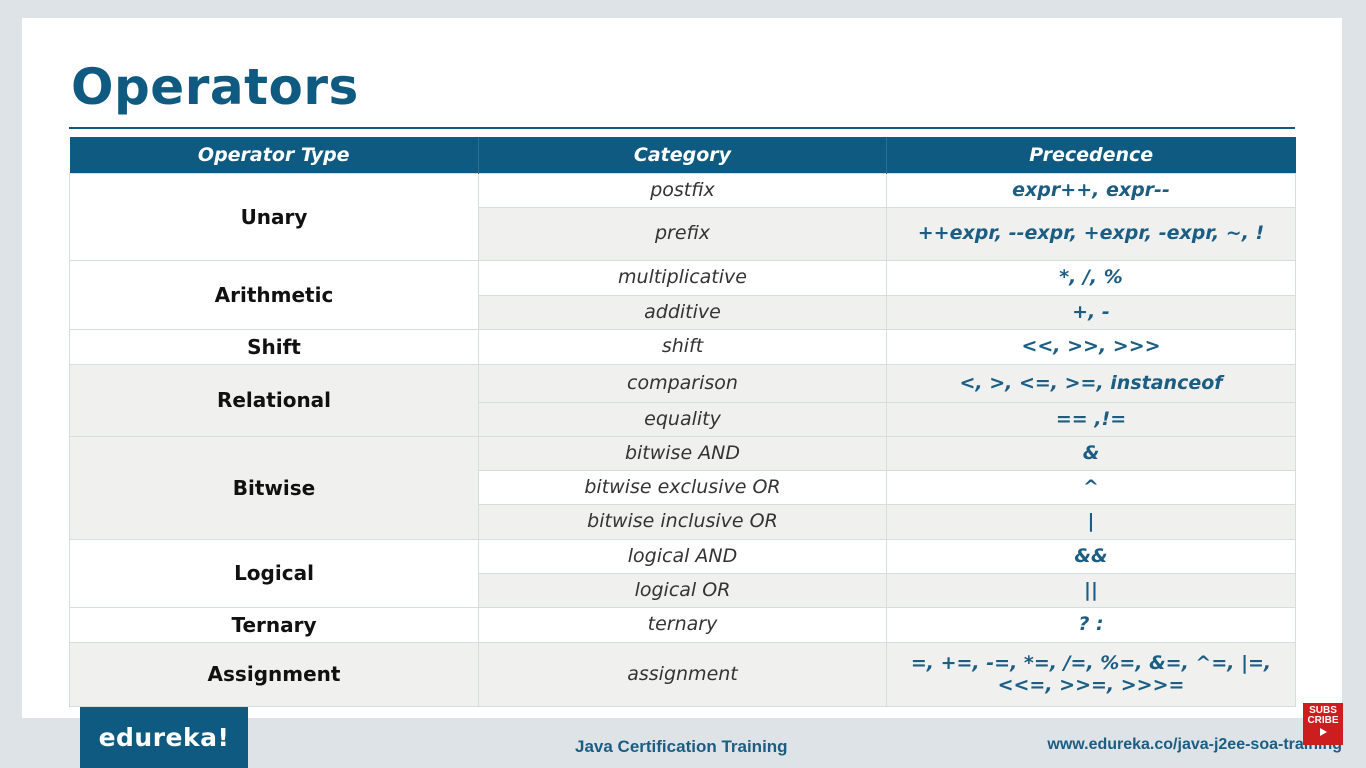 This screenshot has height=768, width=1366. I want to click on category-cell: prefix, so click(682, 234).